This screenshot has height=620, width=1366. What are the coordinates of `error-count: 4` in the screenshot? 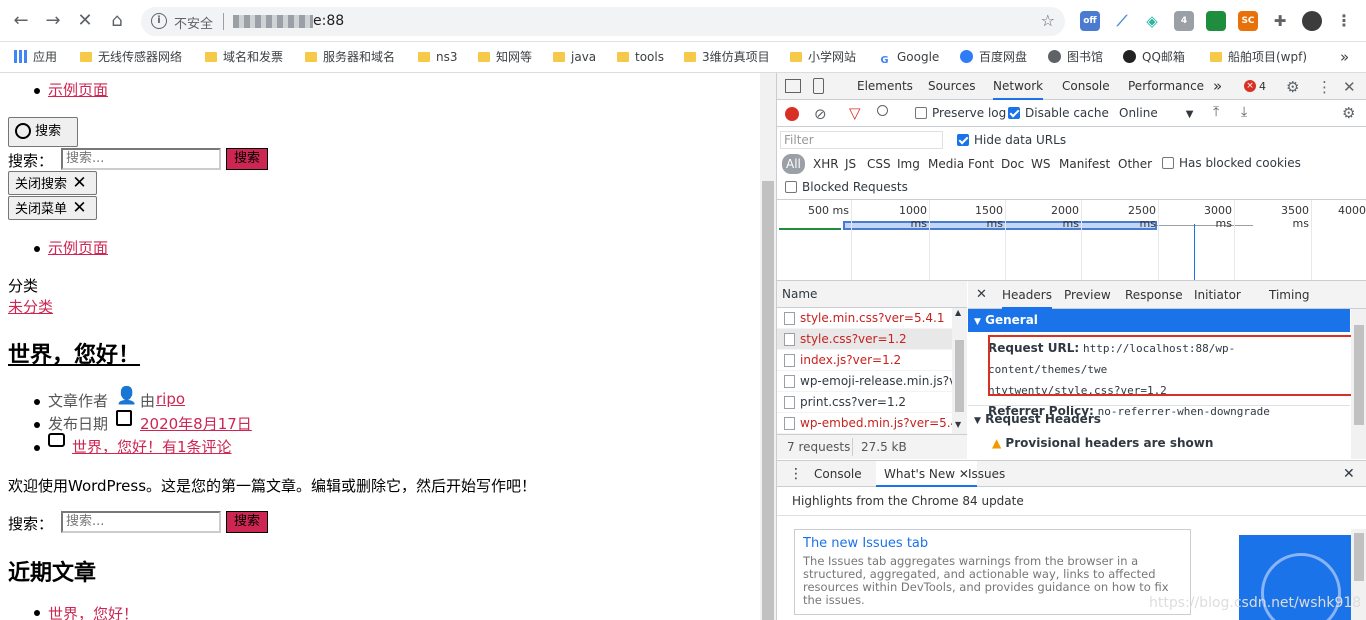 It's located at (1262, 86).